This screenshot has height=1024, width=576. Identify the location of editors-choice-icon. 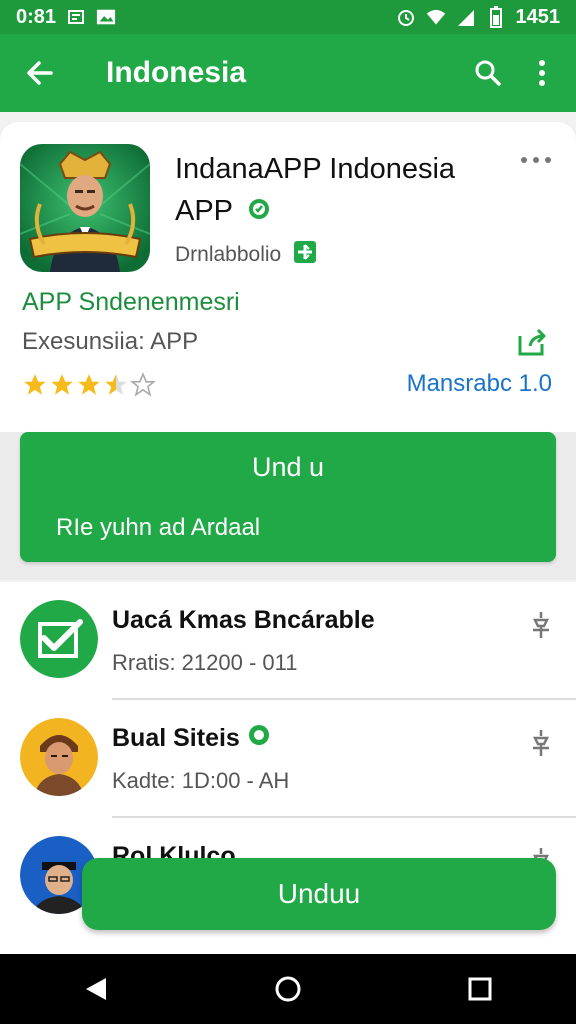
(305, 255).